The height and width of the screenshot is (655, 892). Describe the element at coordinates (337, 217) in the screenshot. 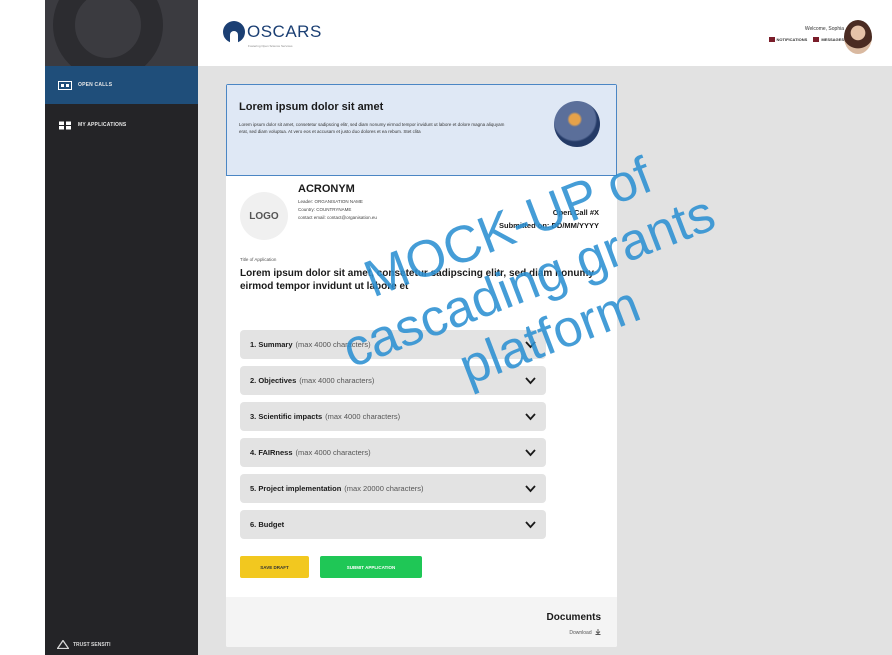

I see `contact-email: contact email: contact@organisation.eu` at that location.